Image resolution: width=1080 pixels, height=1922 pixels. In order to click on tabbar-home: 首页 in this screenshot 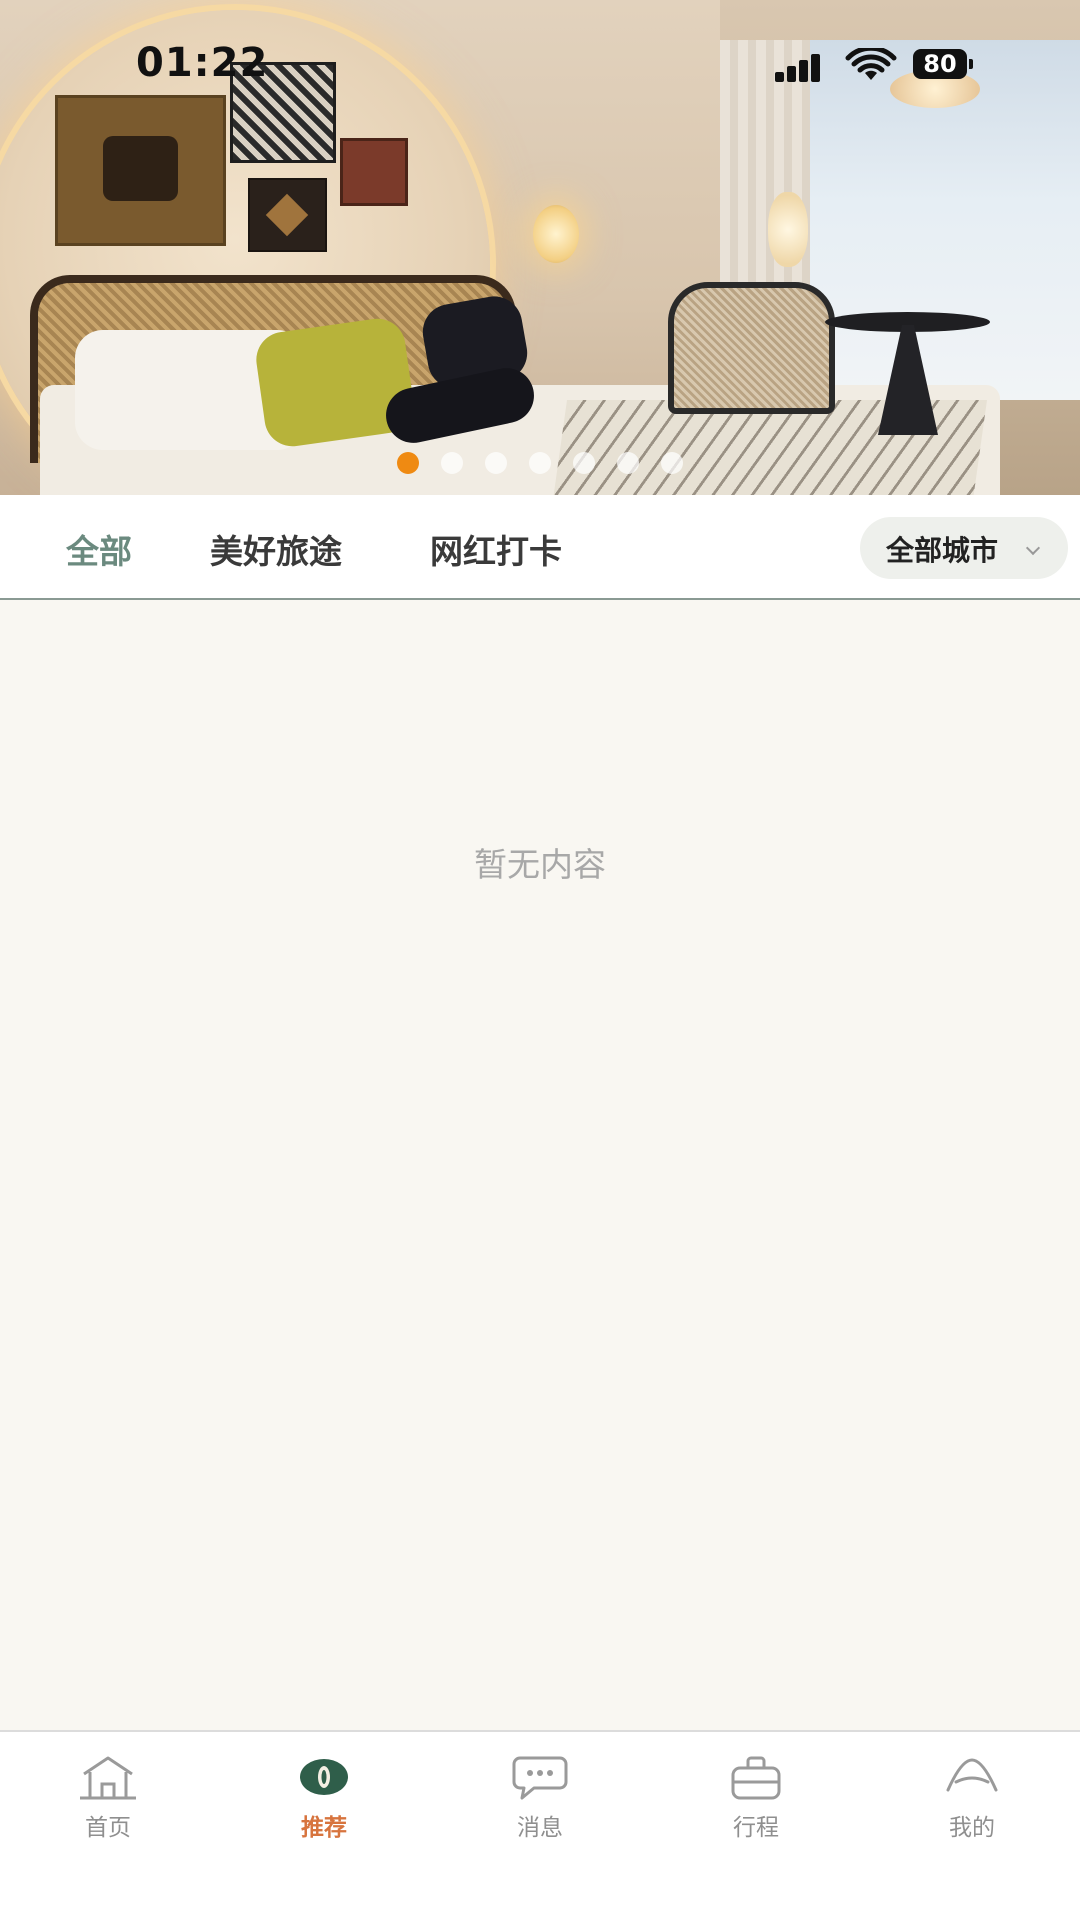, I will do `click(108, 1802)`.